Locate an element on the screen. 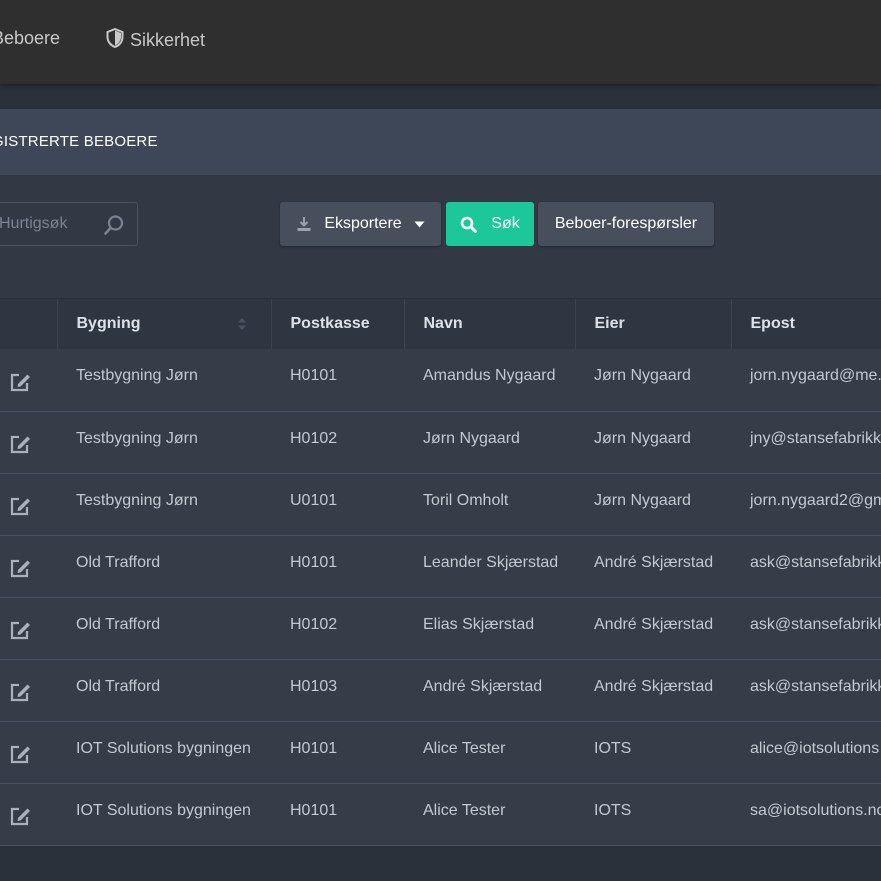  page-background-bottom is located at coordinates (440, 863).